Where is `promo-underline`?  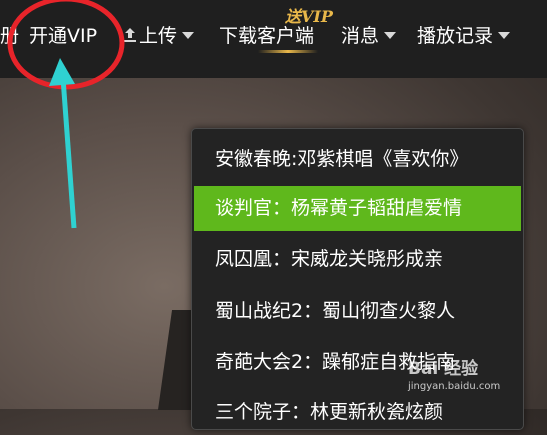 promo-underline is located at coordinates (288, 51).